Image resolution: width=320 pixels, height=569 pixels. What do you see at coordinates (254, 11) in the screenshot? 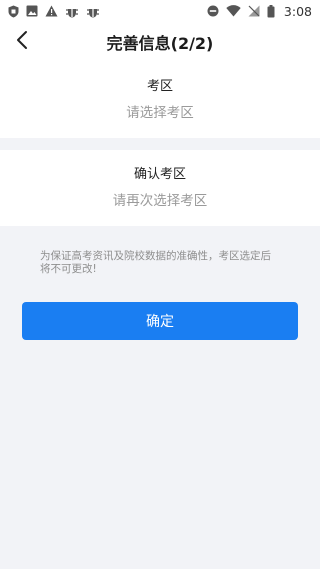
I see `no-sim-icon` at bounding box center [254, 11].